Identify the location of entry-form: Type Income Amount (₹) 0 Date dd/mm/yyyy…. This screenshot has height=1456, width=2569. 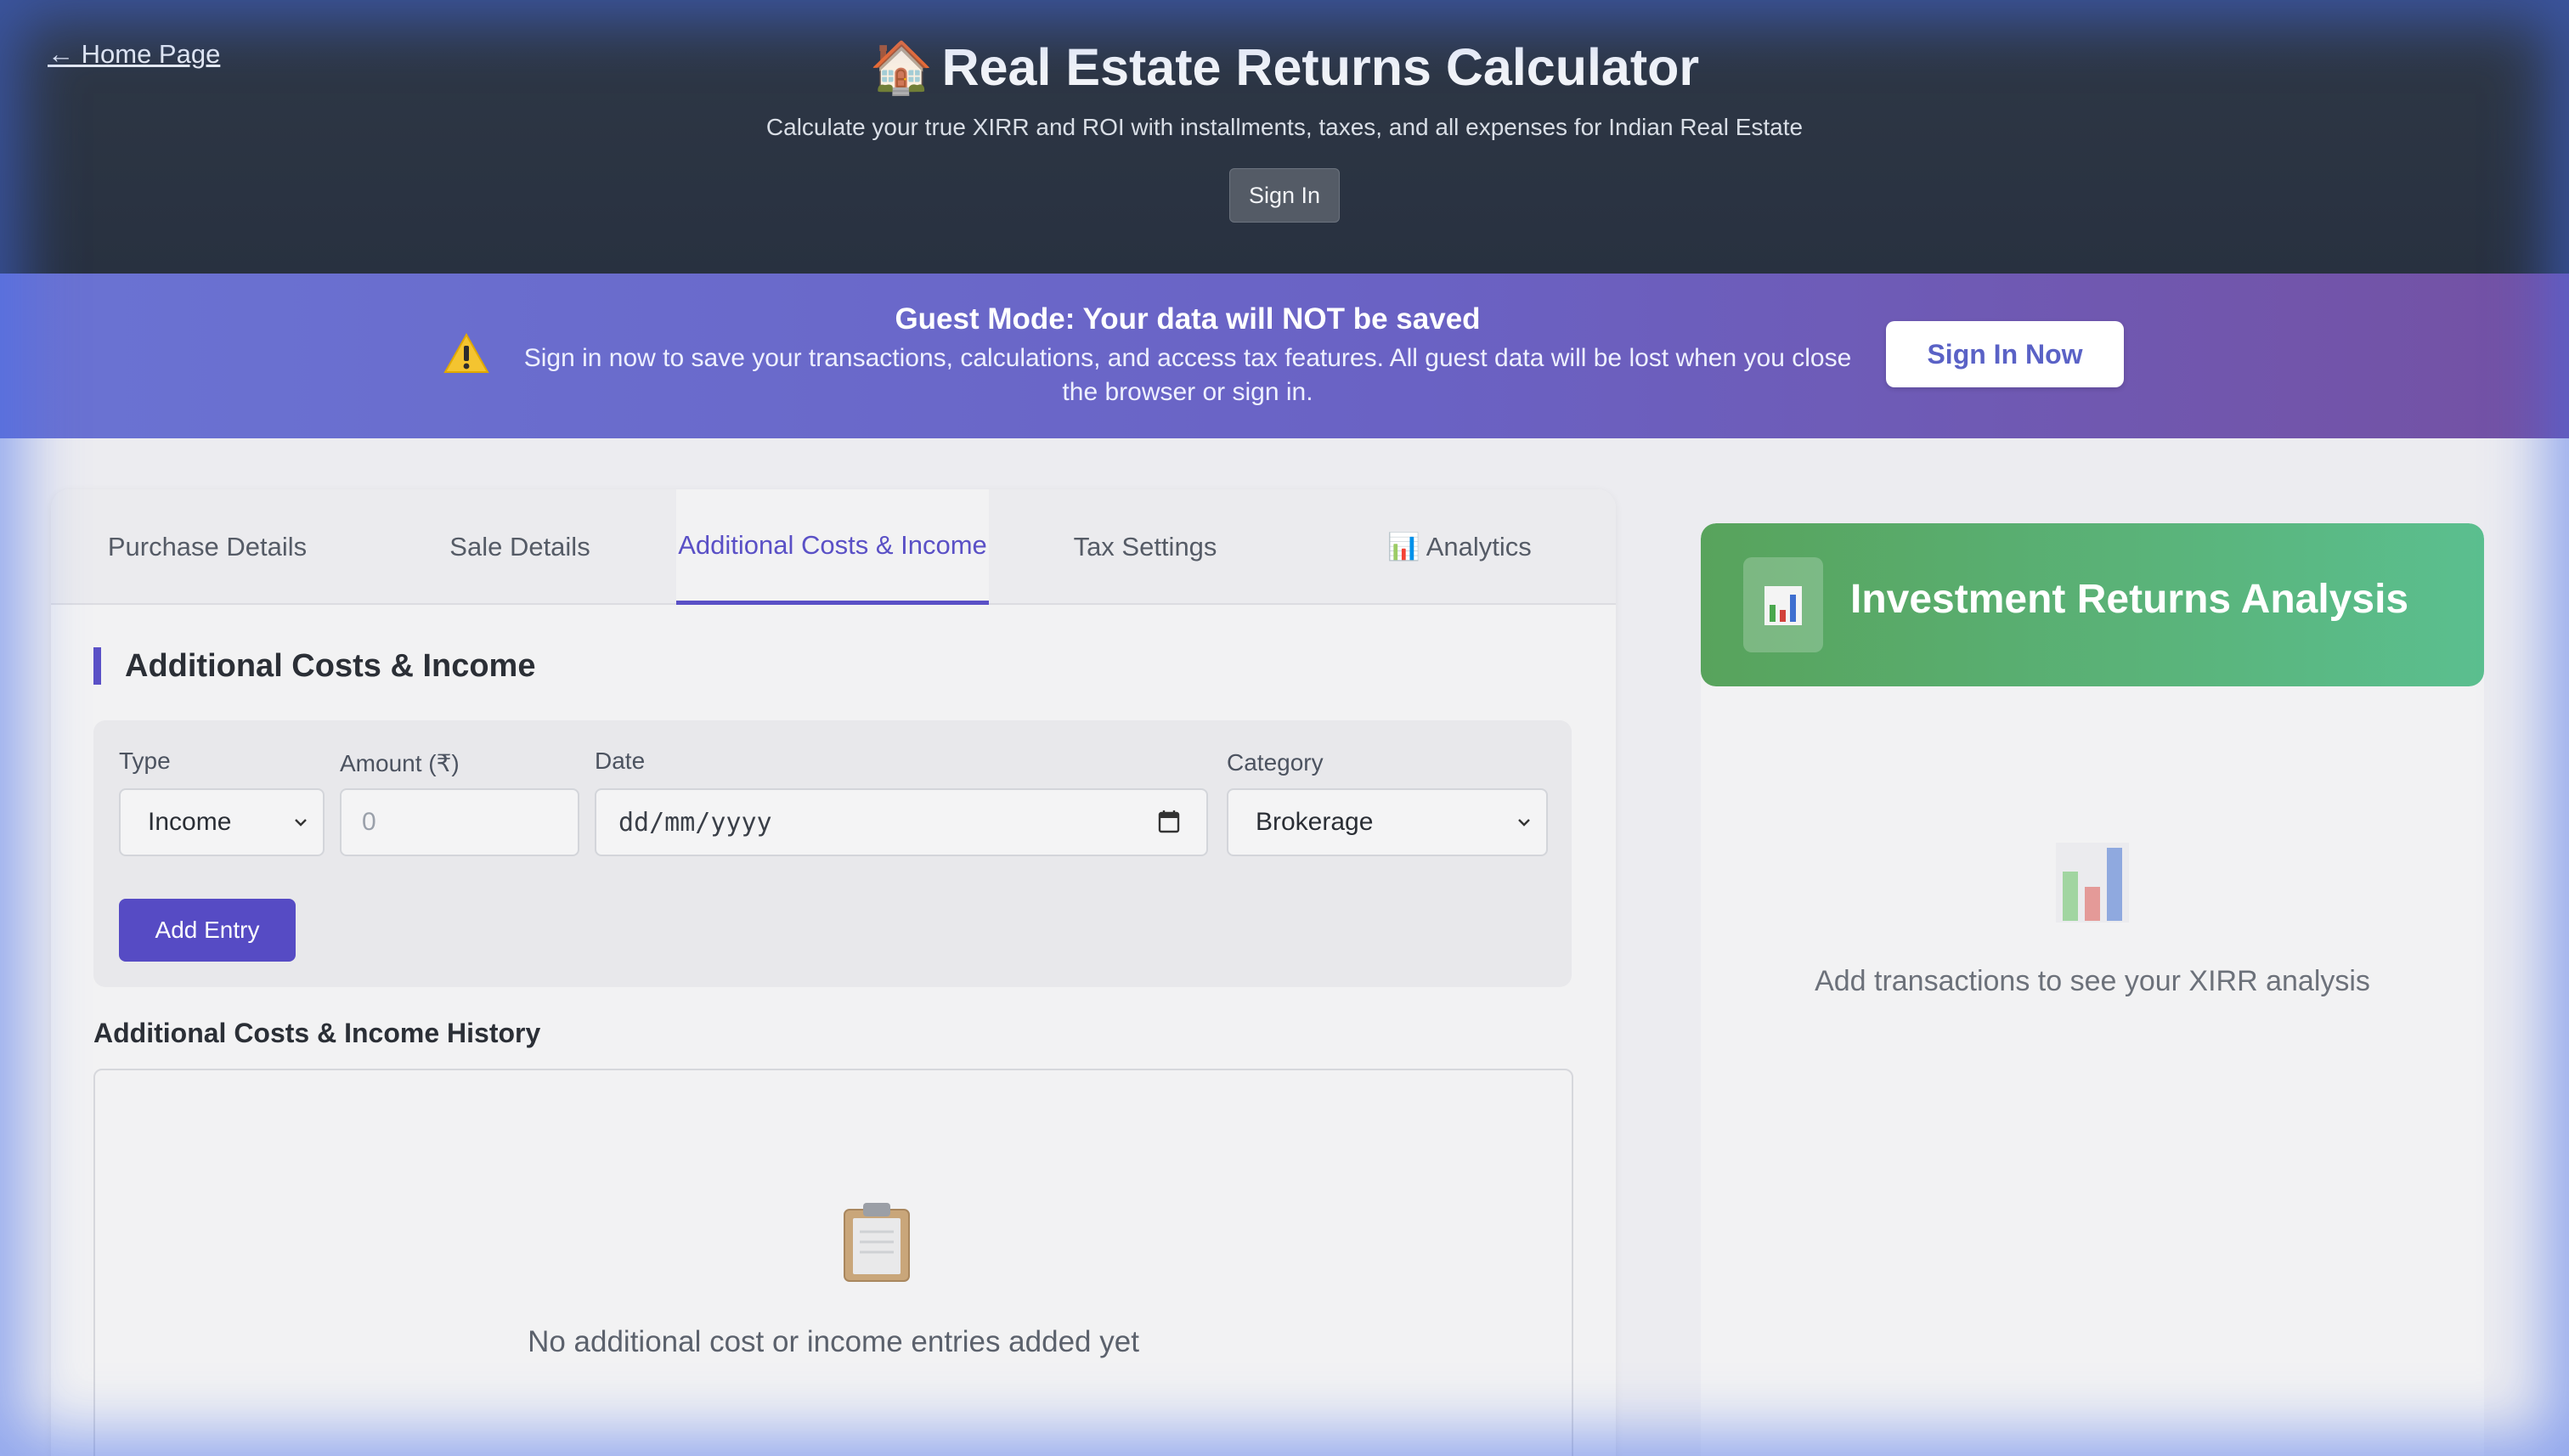
(833, 854).